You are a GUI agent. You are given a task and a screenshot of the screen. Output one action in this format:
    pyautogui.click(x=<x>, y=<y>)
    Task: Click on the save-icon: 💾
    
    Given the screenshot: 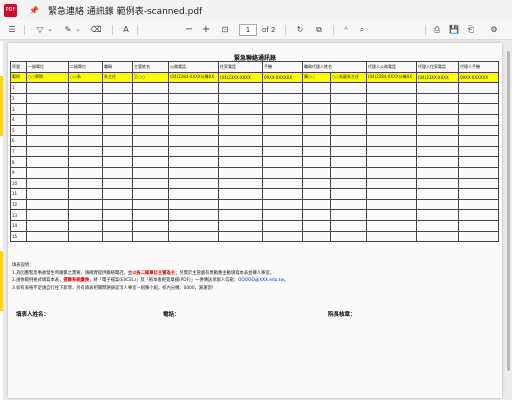 What is the action you would take?
    pyautogui.click(x=454, y=30)
    